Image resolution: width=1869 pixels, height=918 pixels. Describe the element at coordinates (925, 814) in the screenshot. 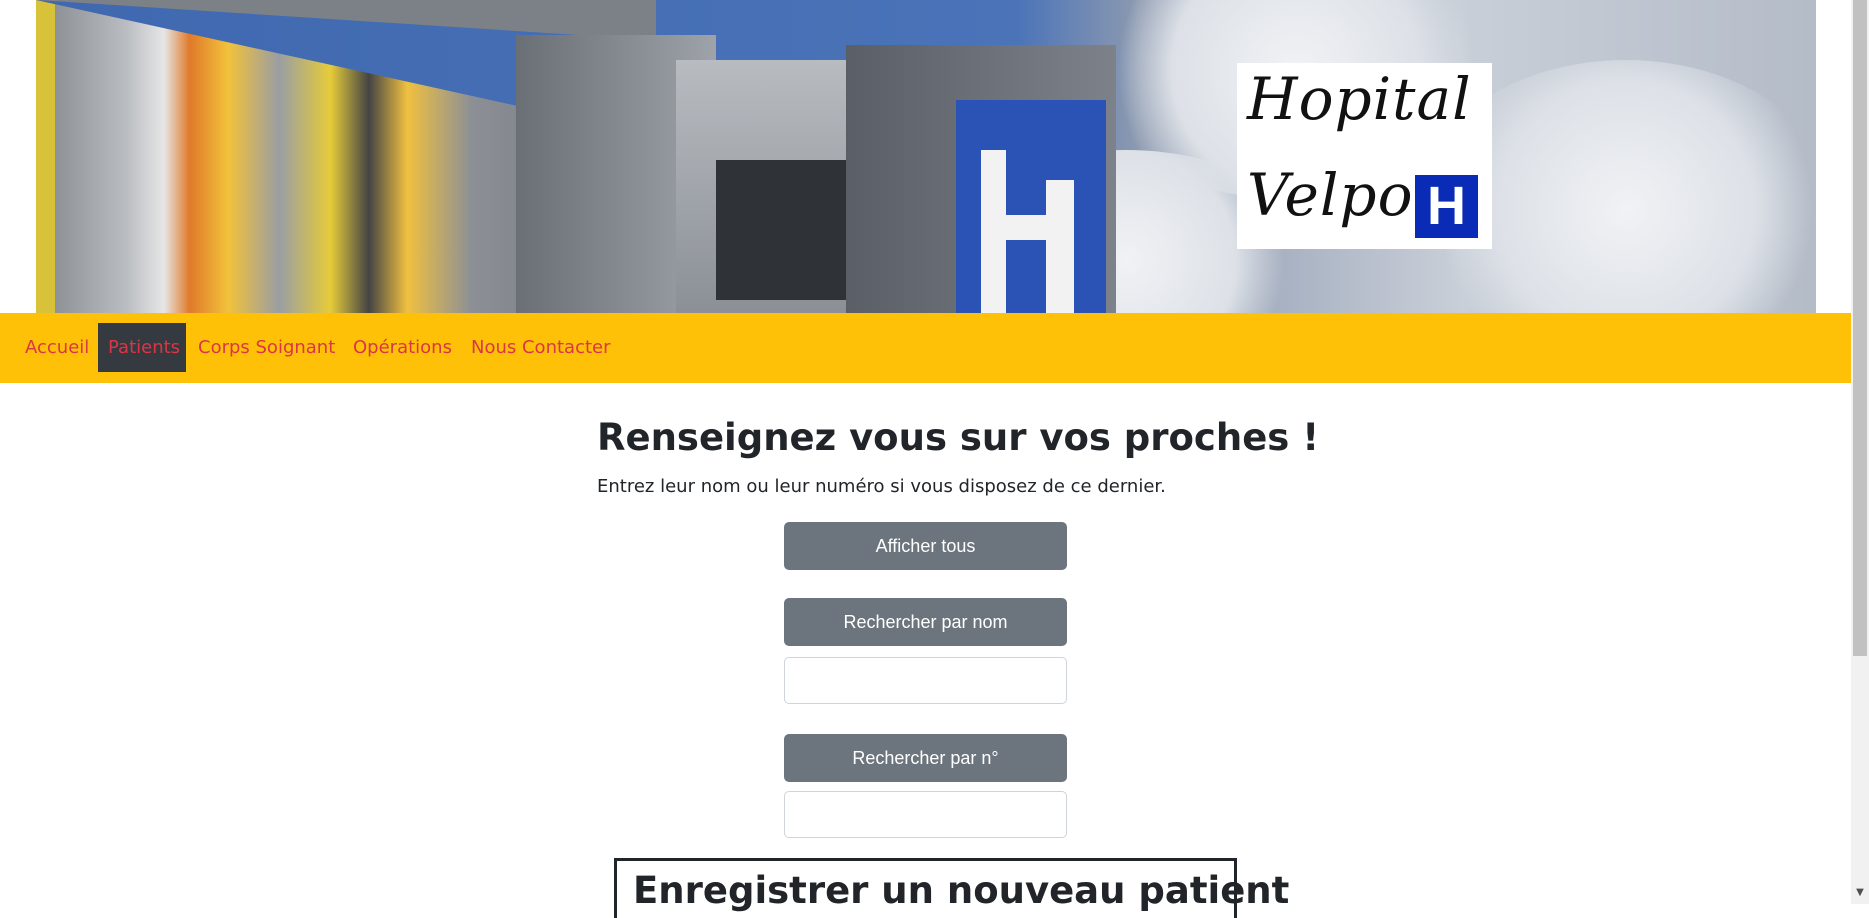

I see `search-number-input` at that location.